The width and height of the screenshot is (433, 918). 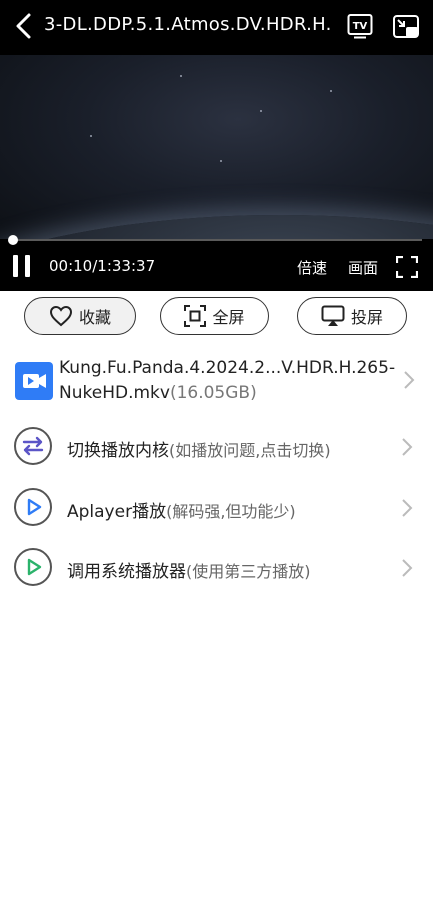 I want to click on option-hint: (解码强,但功能少), so click(x=231, y=511).